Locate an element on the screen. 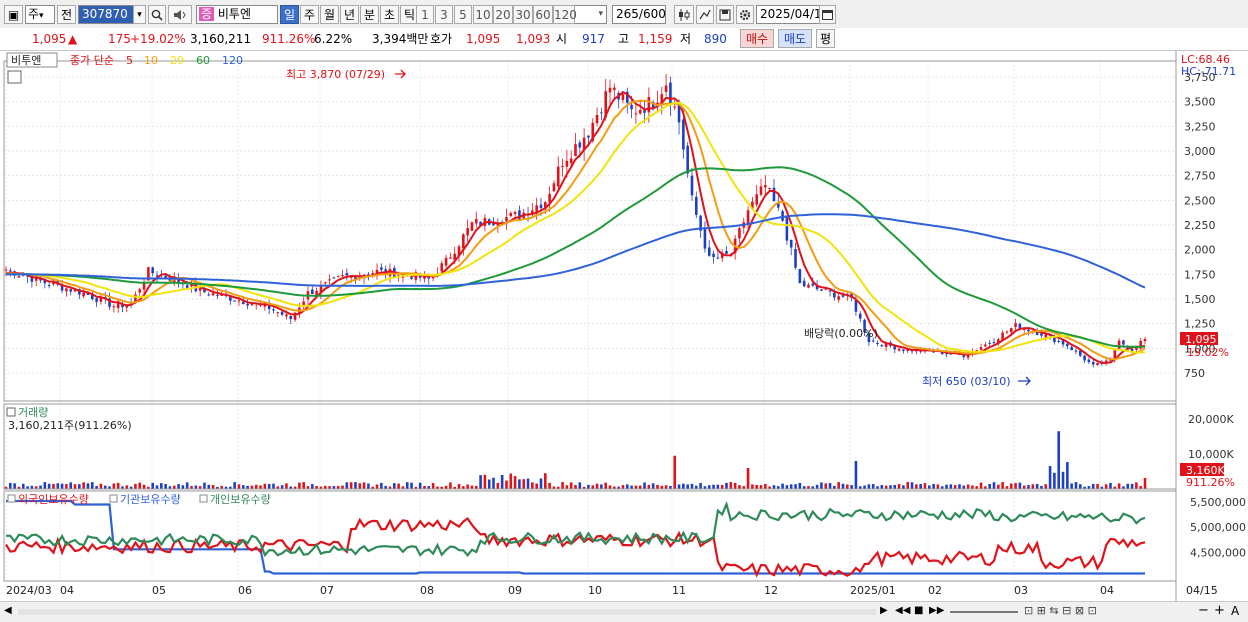 This screenshot has width=1248, height=622. tool-icons: ⊡ ⊞ ⇆ ⊟ ⊠ ⊡ is located at coordinates (1060, 610).